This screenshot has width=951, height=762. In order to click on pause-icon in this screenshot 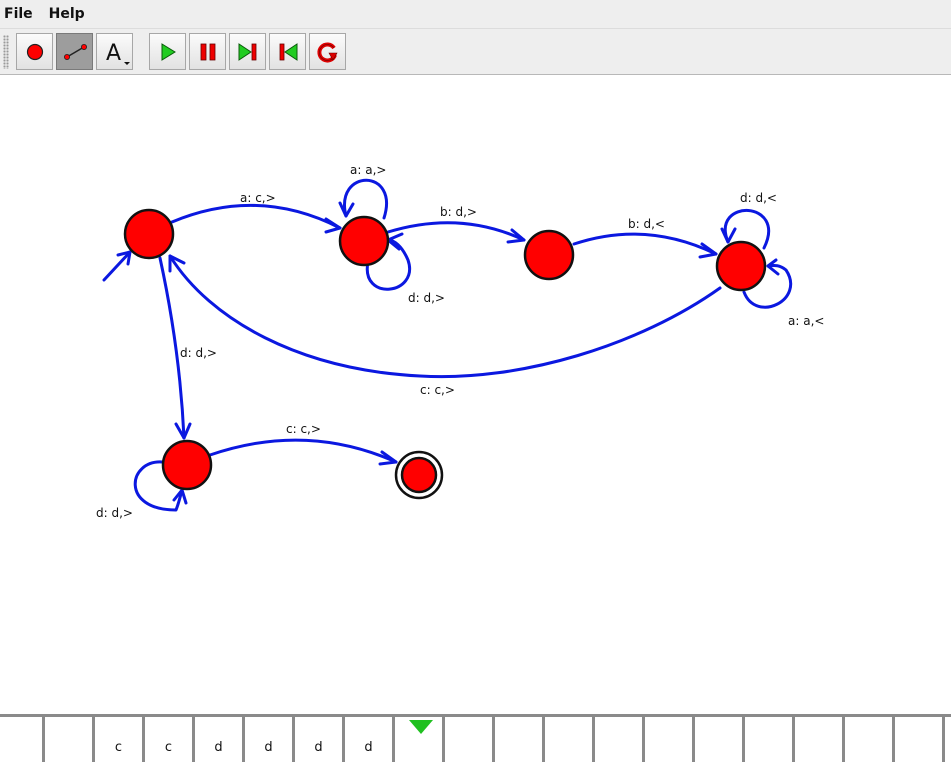, I will do `click(207, 51)`.